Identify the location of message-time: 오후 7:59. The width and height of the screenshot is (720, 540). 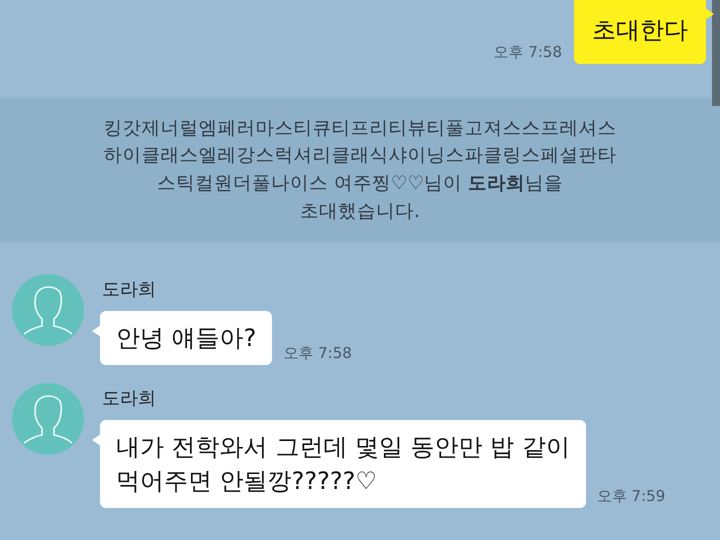
(631, 497).